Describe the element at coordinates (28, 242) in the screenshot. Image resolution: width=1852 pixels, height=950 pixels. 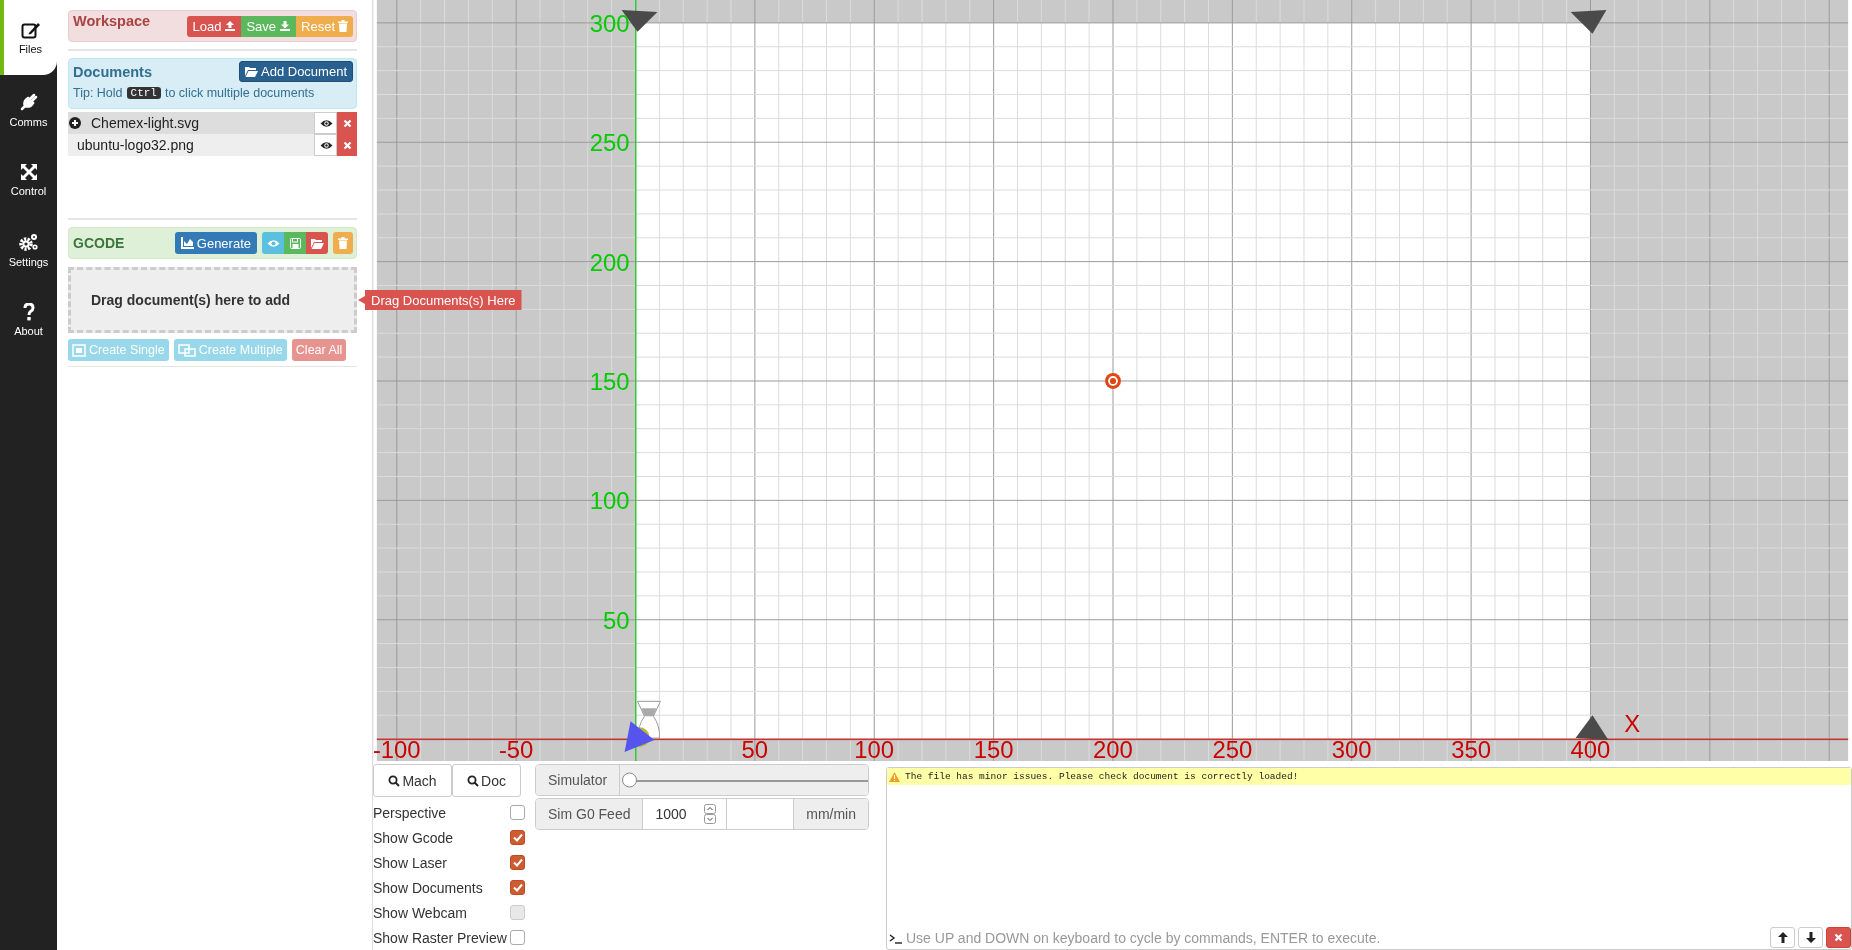
I see `gears-icon` at that location.